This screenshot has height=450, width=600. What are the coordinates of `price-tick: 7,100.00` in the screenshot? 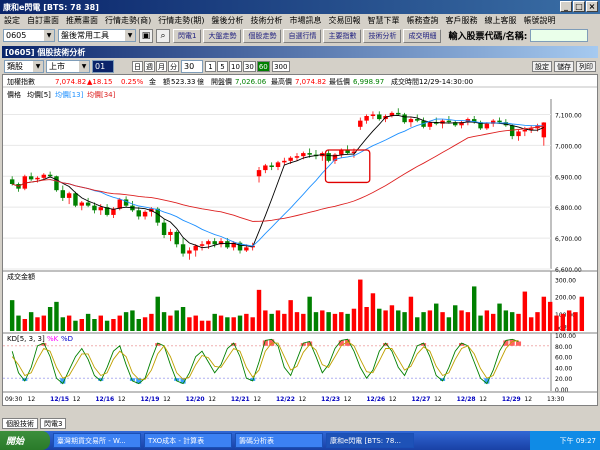 It's located at (568, 115).